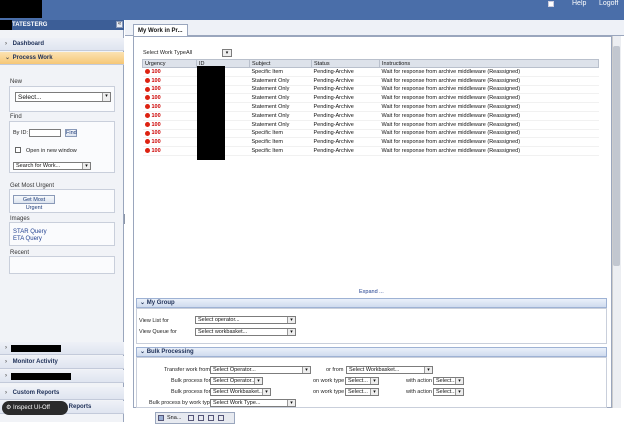 Image resolution: width=624 pixels, height=426 pixels. Describe the element at coordinates (34, 203) in the screenshot. I see `get-most-urgent-button: Get Most Urgent` at that location.